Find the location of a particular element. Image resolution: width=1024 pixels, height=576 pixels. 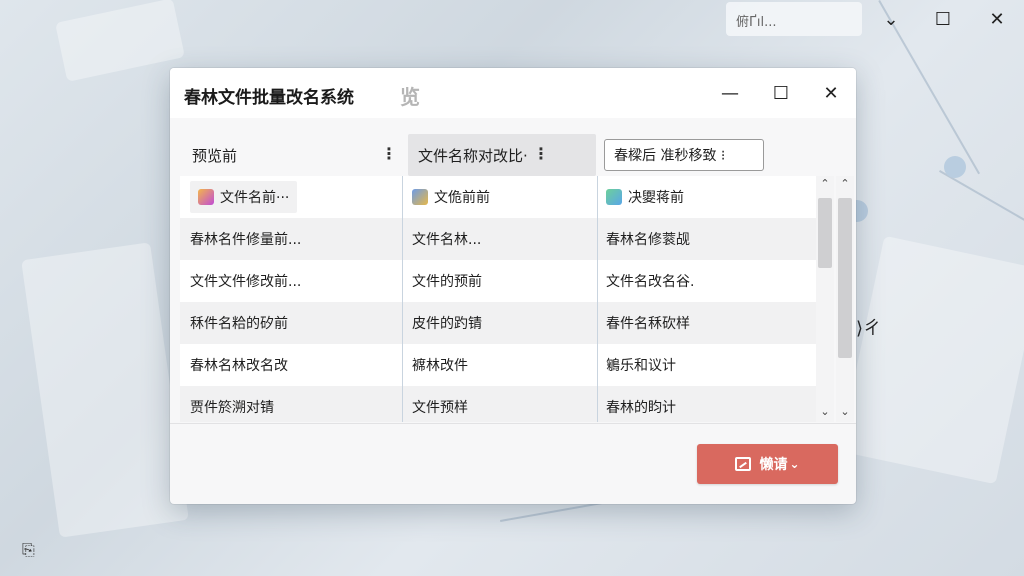

cell-text: 文件名前··· is located at coordinates (255, 198).